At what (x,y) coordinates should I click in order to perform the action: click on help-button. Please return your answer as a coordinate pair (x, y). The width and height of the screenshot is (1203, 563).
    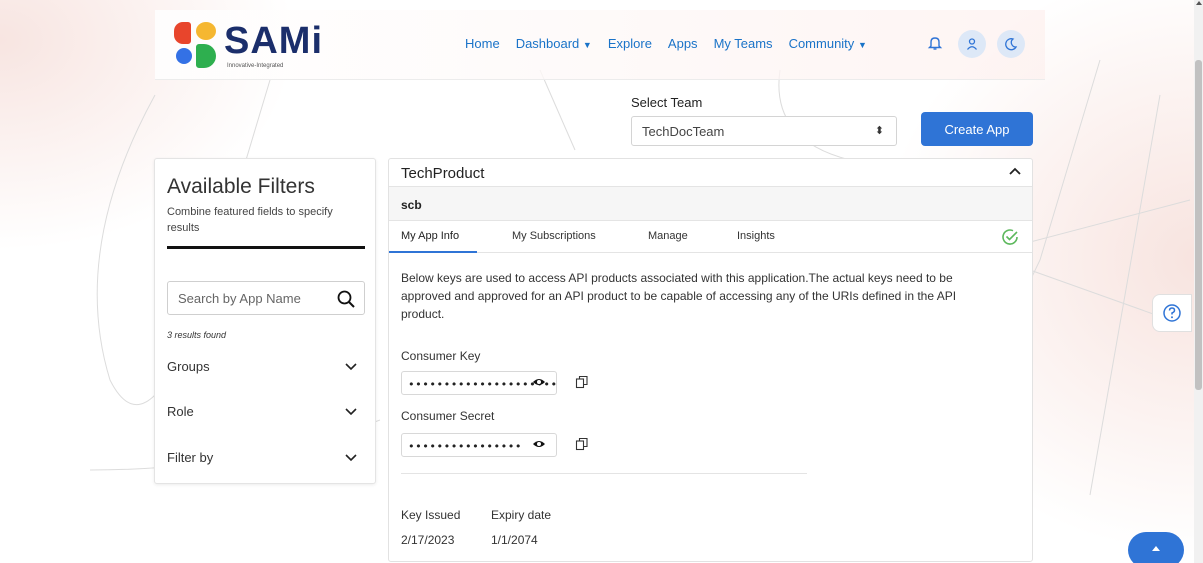
    Looking at the image, I should click on (1172, 313).